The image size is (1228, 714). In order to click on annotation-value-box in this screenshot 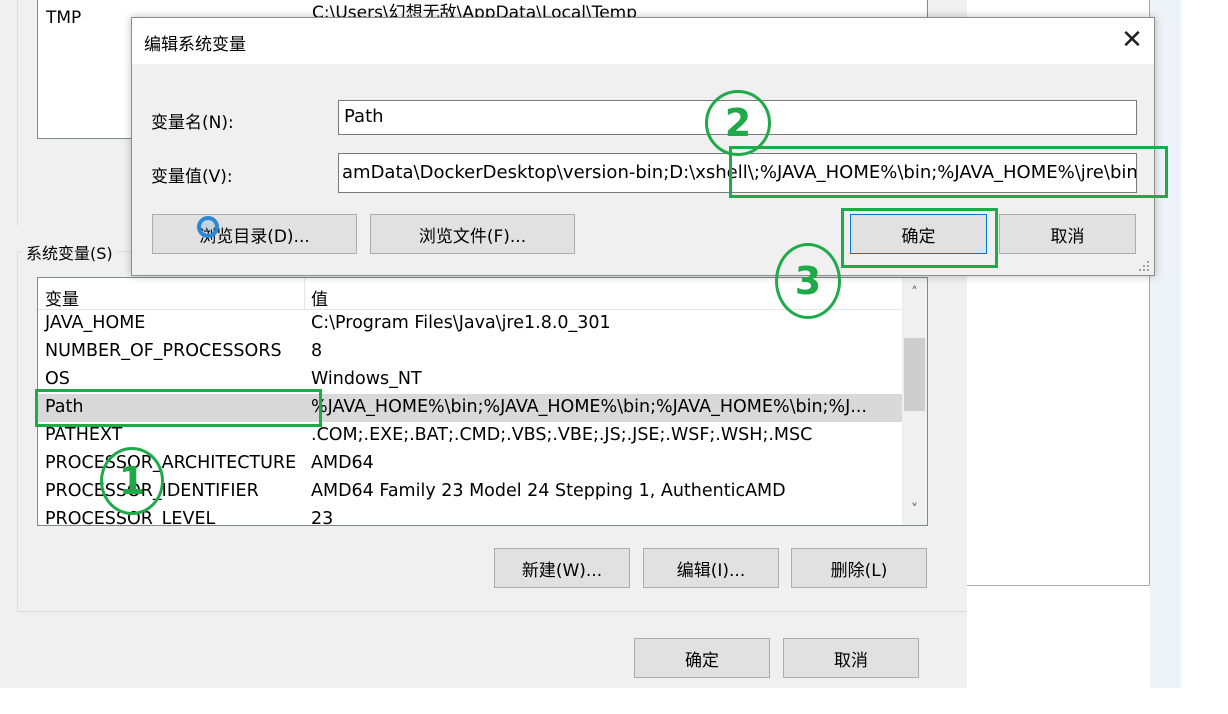, I will do `click(948, 172)`.